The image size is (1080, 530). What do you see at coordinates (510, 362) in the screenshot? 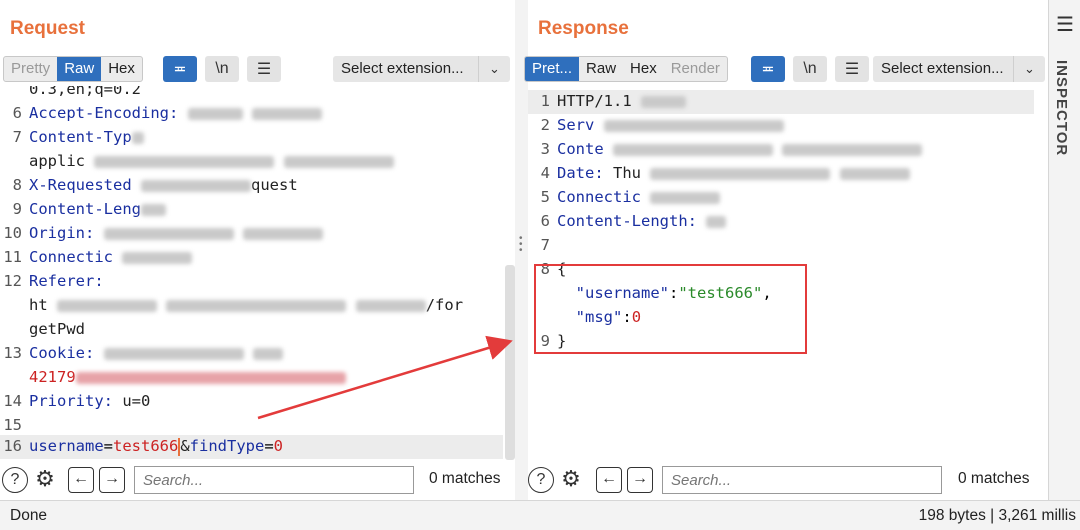
I see `request-scrollbar` at bounding box center [510, 362].